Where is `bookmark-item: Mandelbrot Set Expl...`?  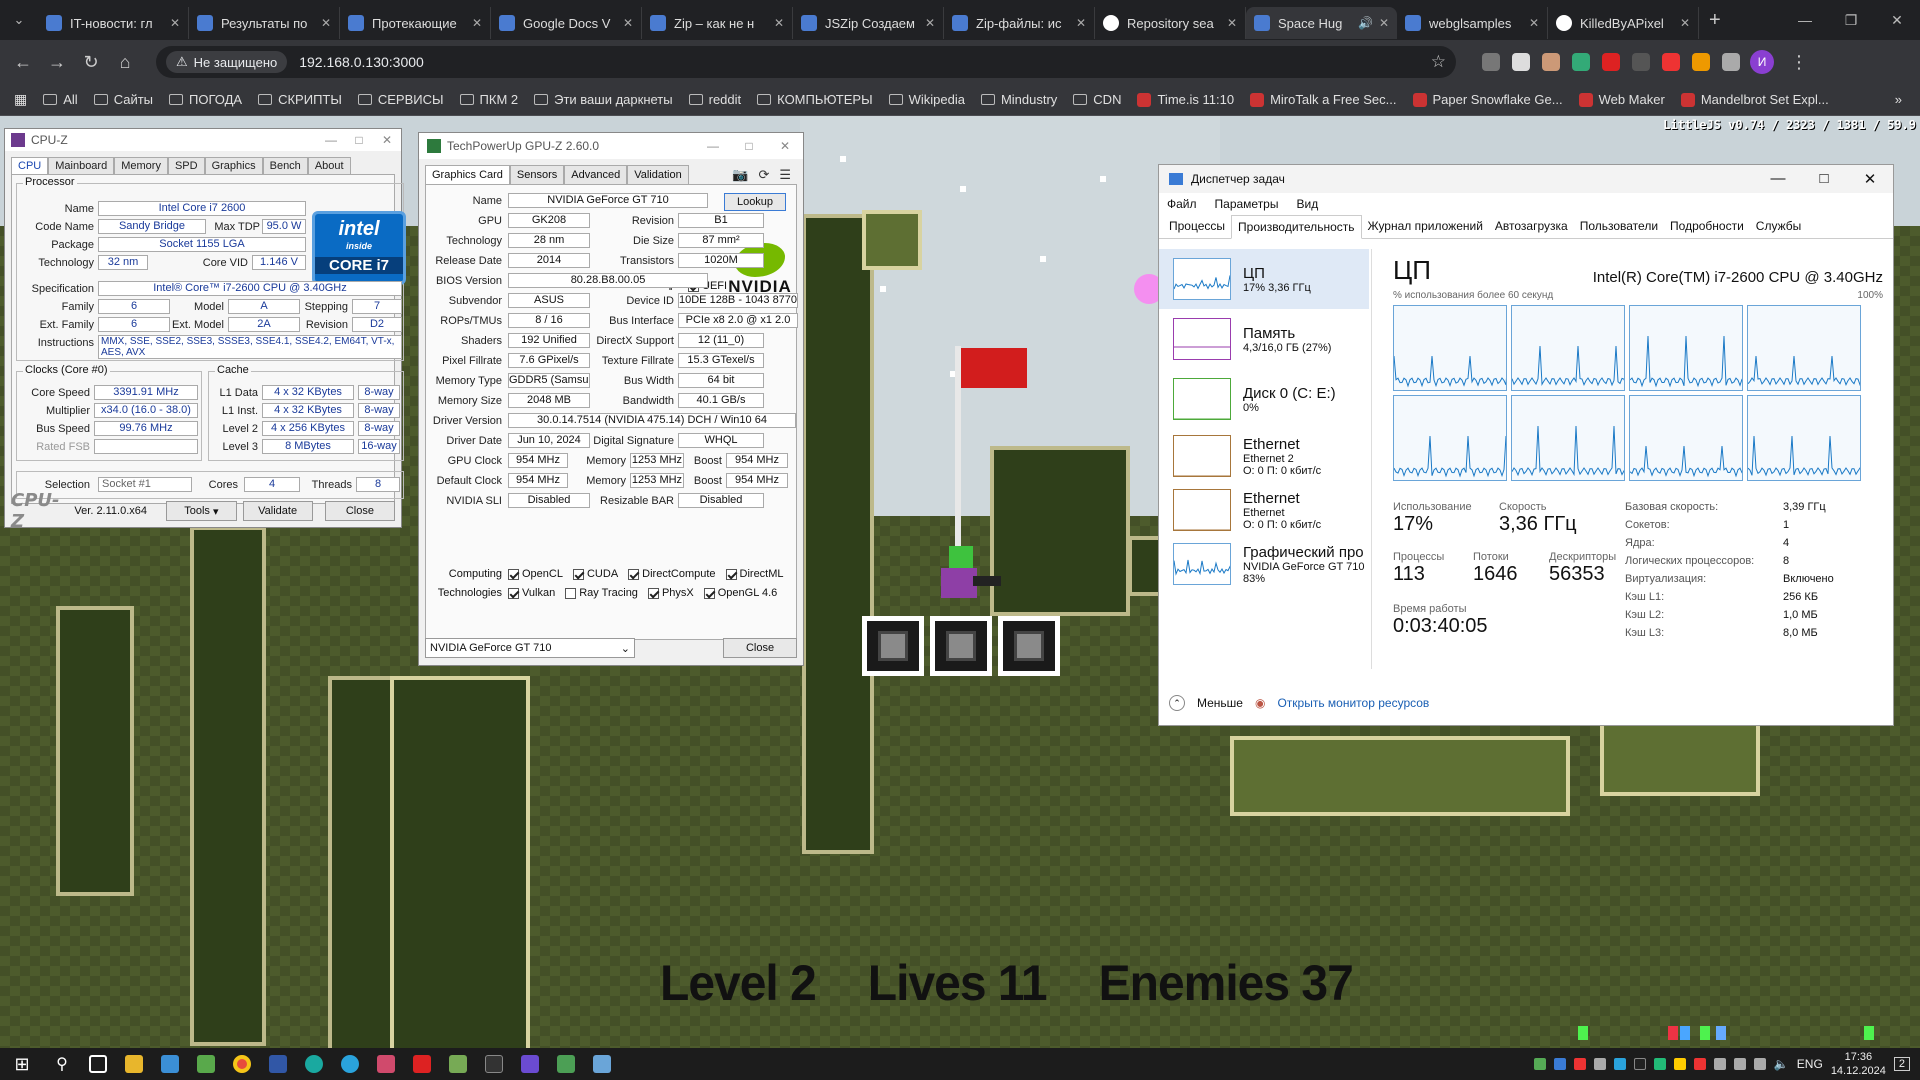 bookmark-item: Mandelbrot Set Expl... is located at coordinates (1754, 99).